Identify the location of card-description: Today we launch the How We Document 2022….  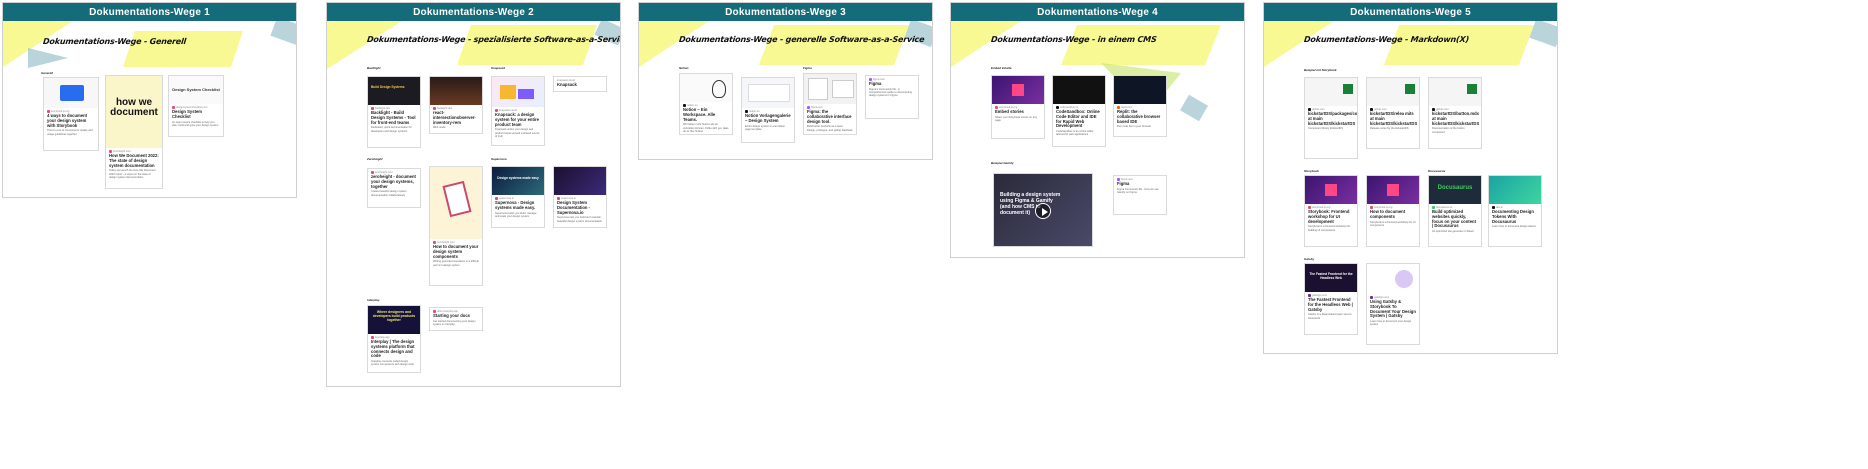
(132, 174).